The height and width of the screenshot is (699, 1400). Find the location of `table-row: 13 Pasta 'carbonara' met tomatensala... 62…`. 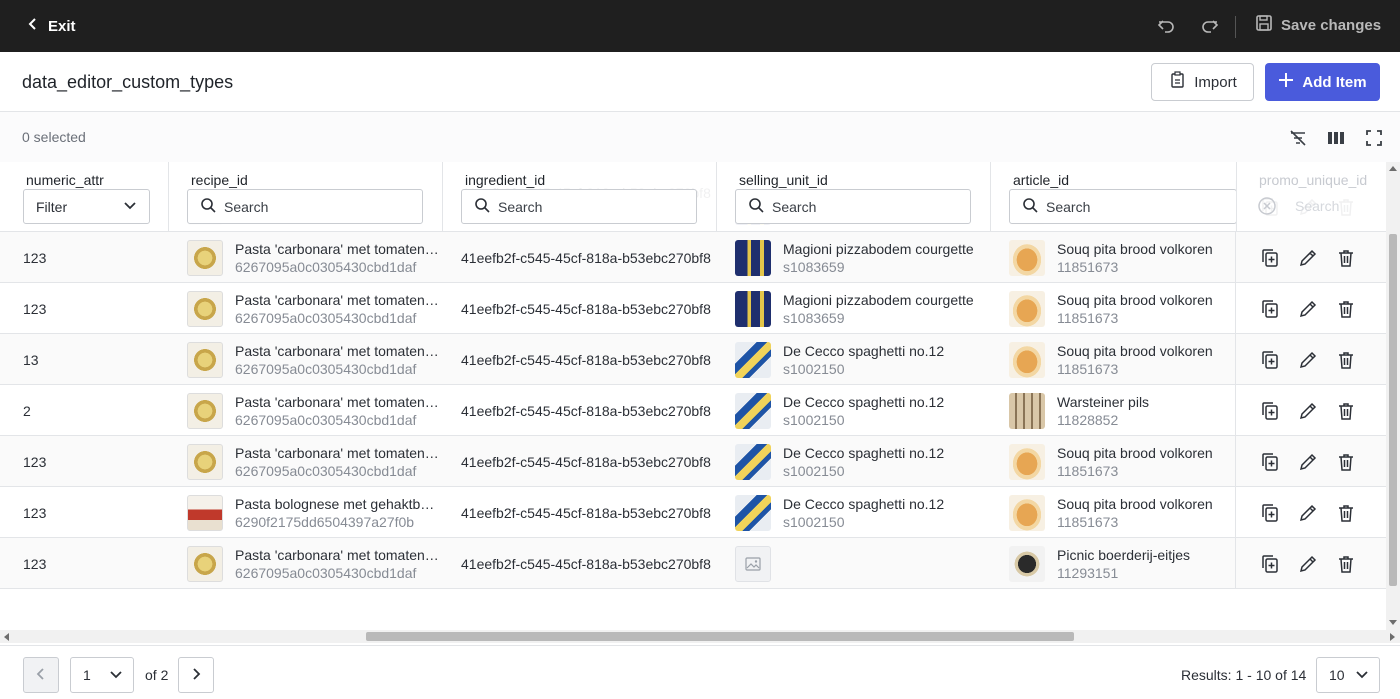

table-row: 13 Pasta 'carbonara' met tomatensala... 62… is located at coordinates (693, 359).